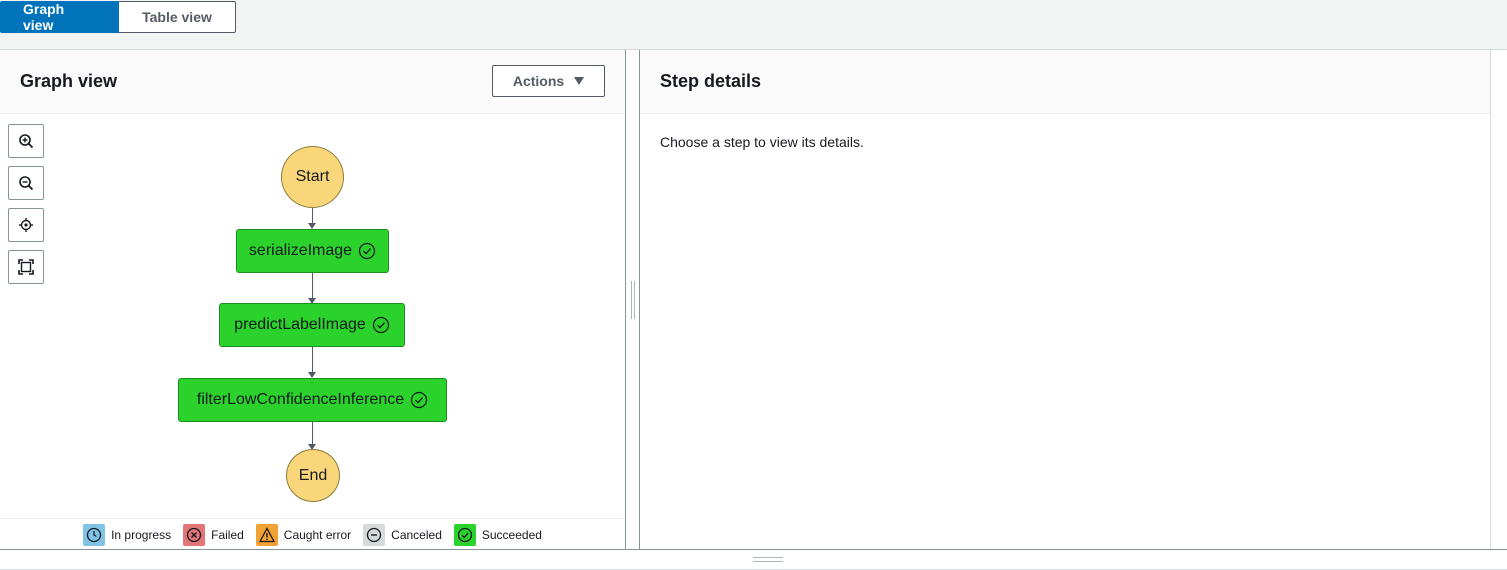 The width and height of the screenshot is (1507, 570). I want to click on end-node: End, so click(313, 475).